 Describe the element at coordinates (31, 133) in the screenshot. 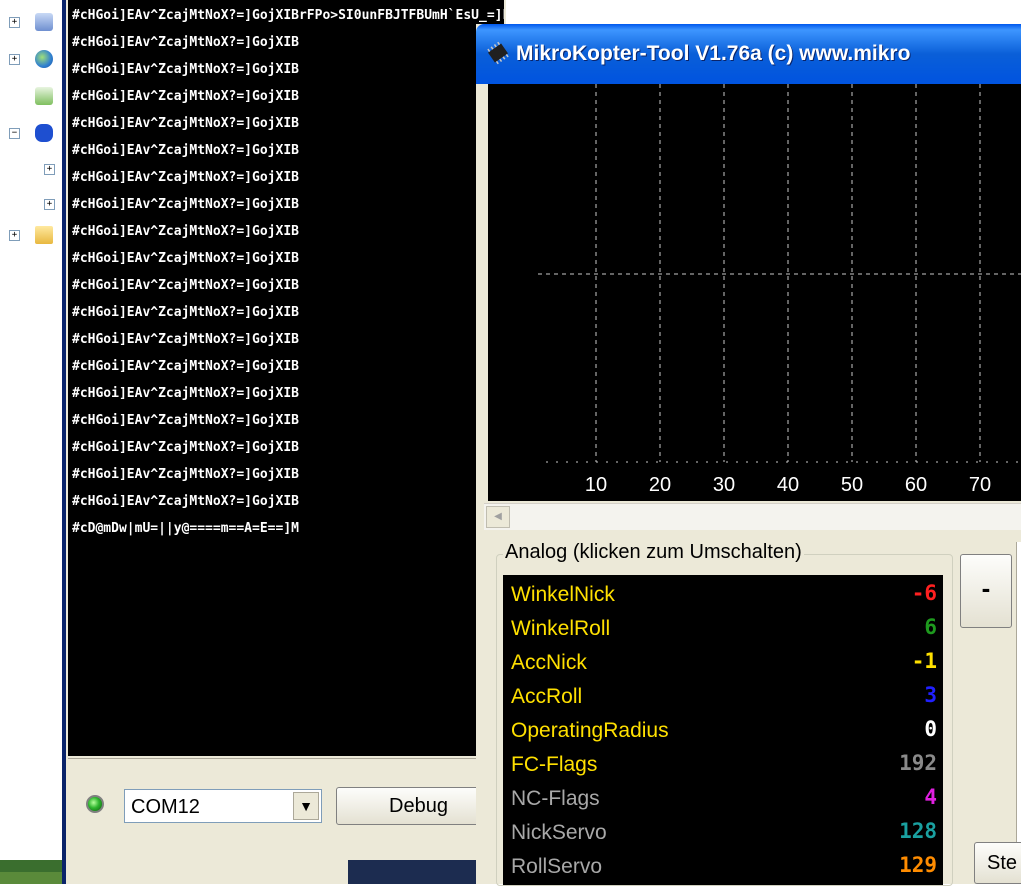

I see `tree-node: −` at that location.